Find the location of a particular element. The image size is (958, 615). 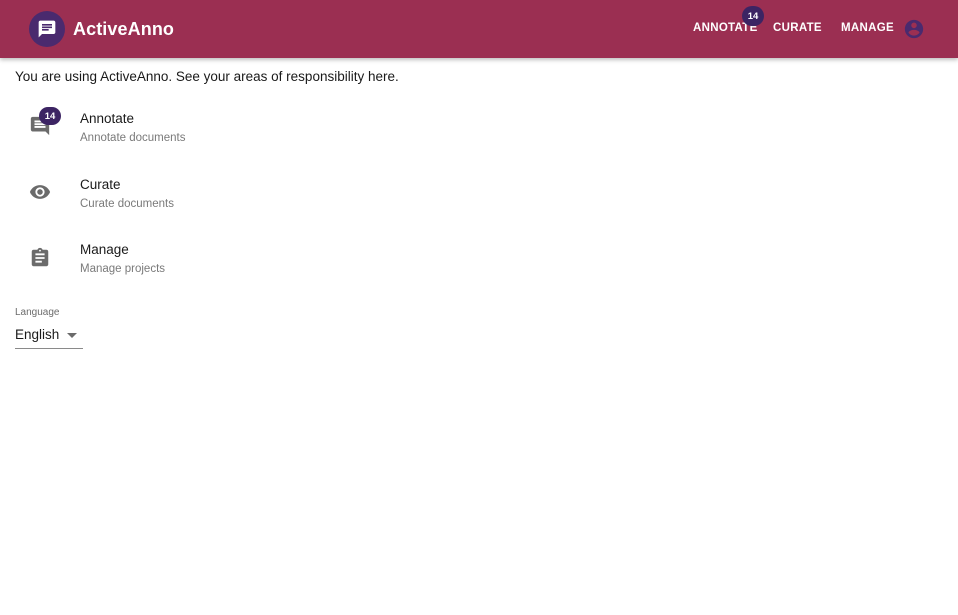

list-item-subtitle: Annotate documents is located at coordinates (133, 138).